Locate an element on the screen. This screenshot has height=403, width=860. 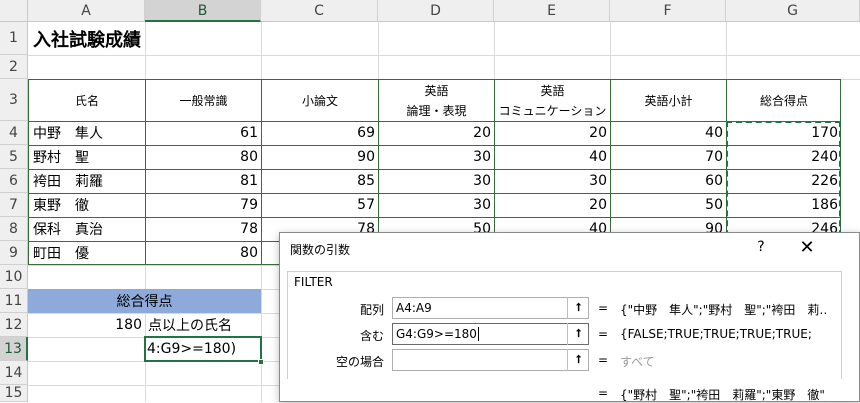
table-cell-logic: 20 is located at coordinates (436, 133).